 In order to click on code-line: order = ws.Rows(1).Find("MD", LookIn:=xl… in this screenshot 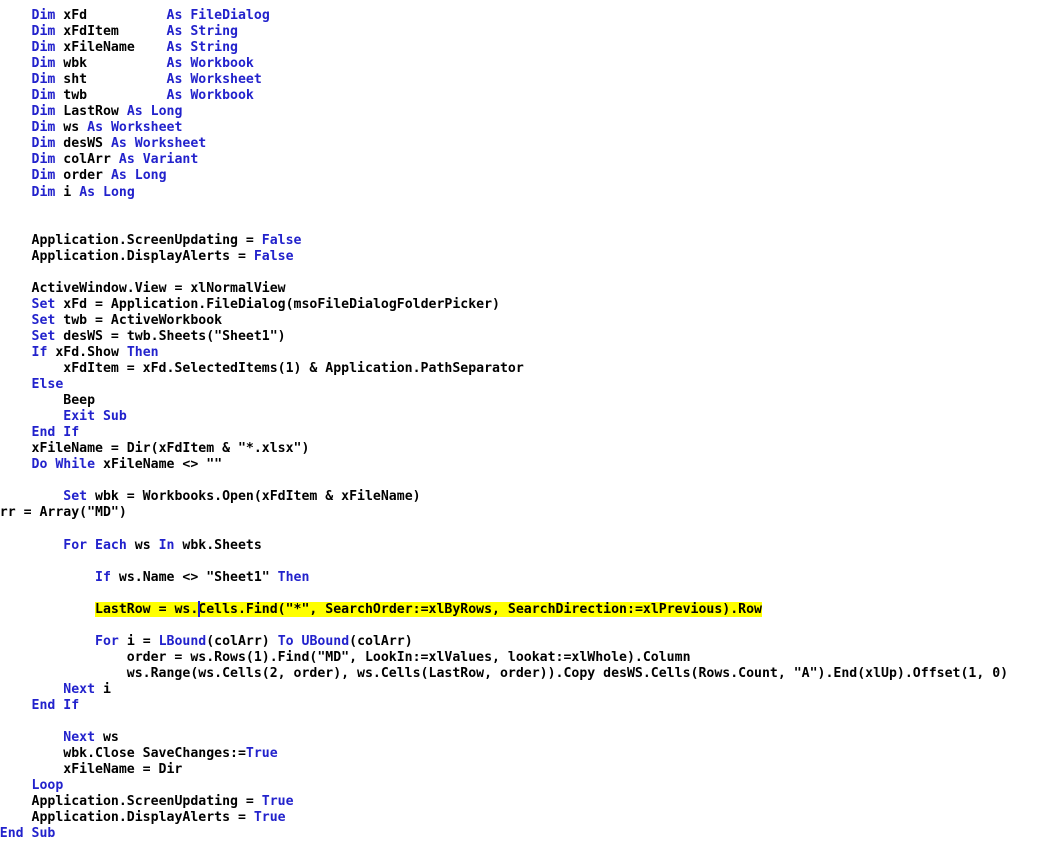, I will do `click(504, 658)`.